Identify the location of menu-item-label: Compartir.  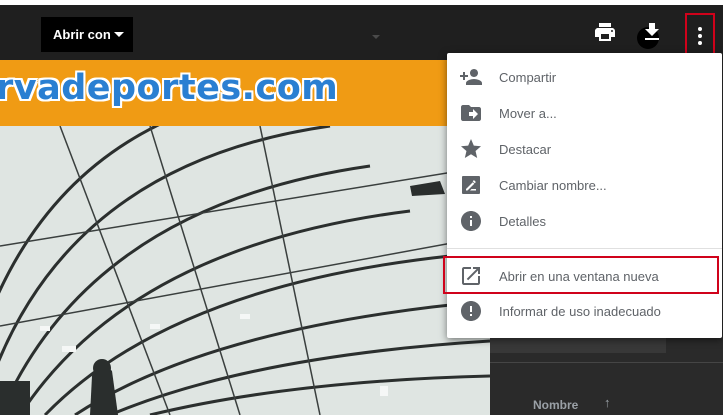
(528, 77).